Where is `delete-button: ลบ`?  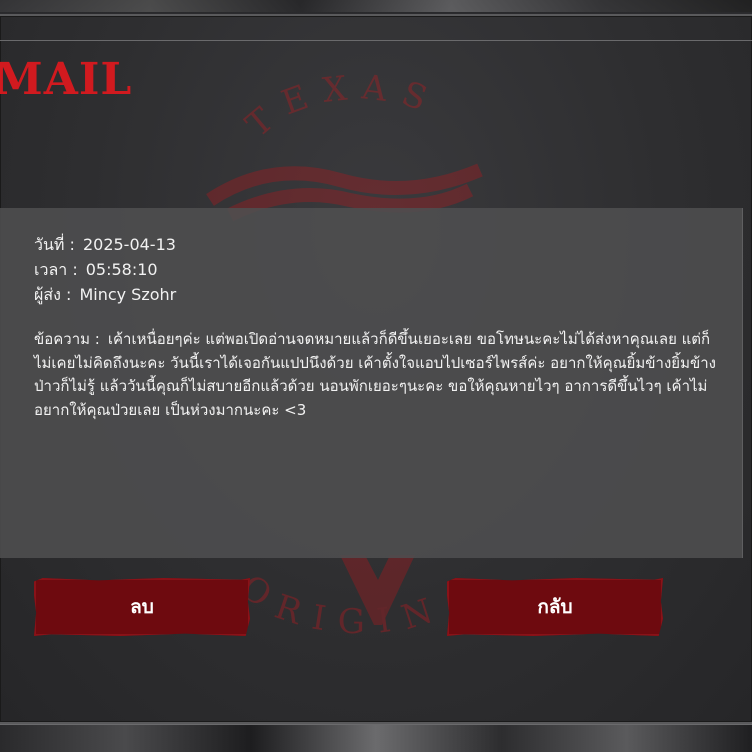
delete-button: ลบ is located at coordinates (142, 607).